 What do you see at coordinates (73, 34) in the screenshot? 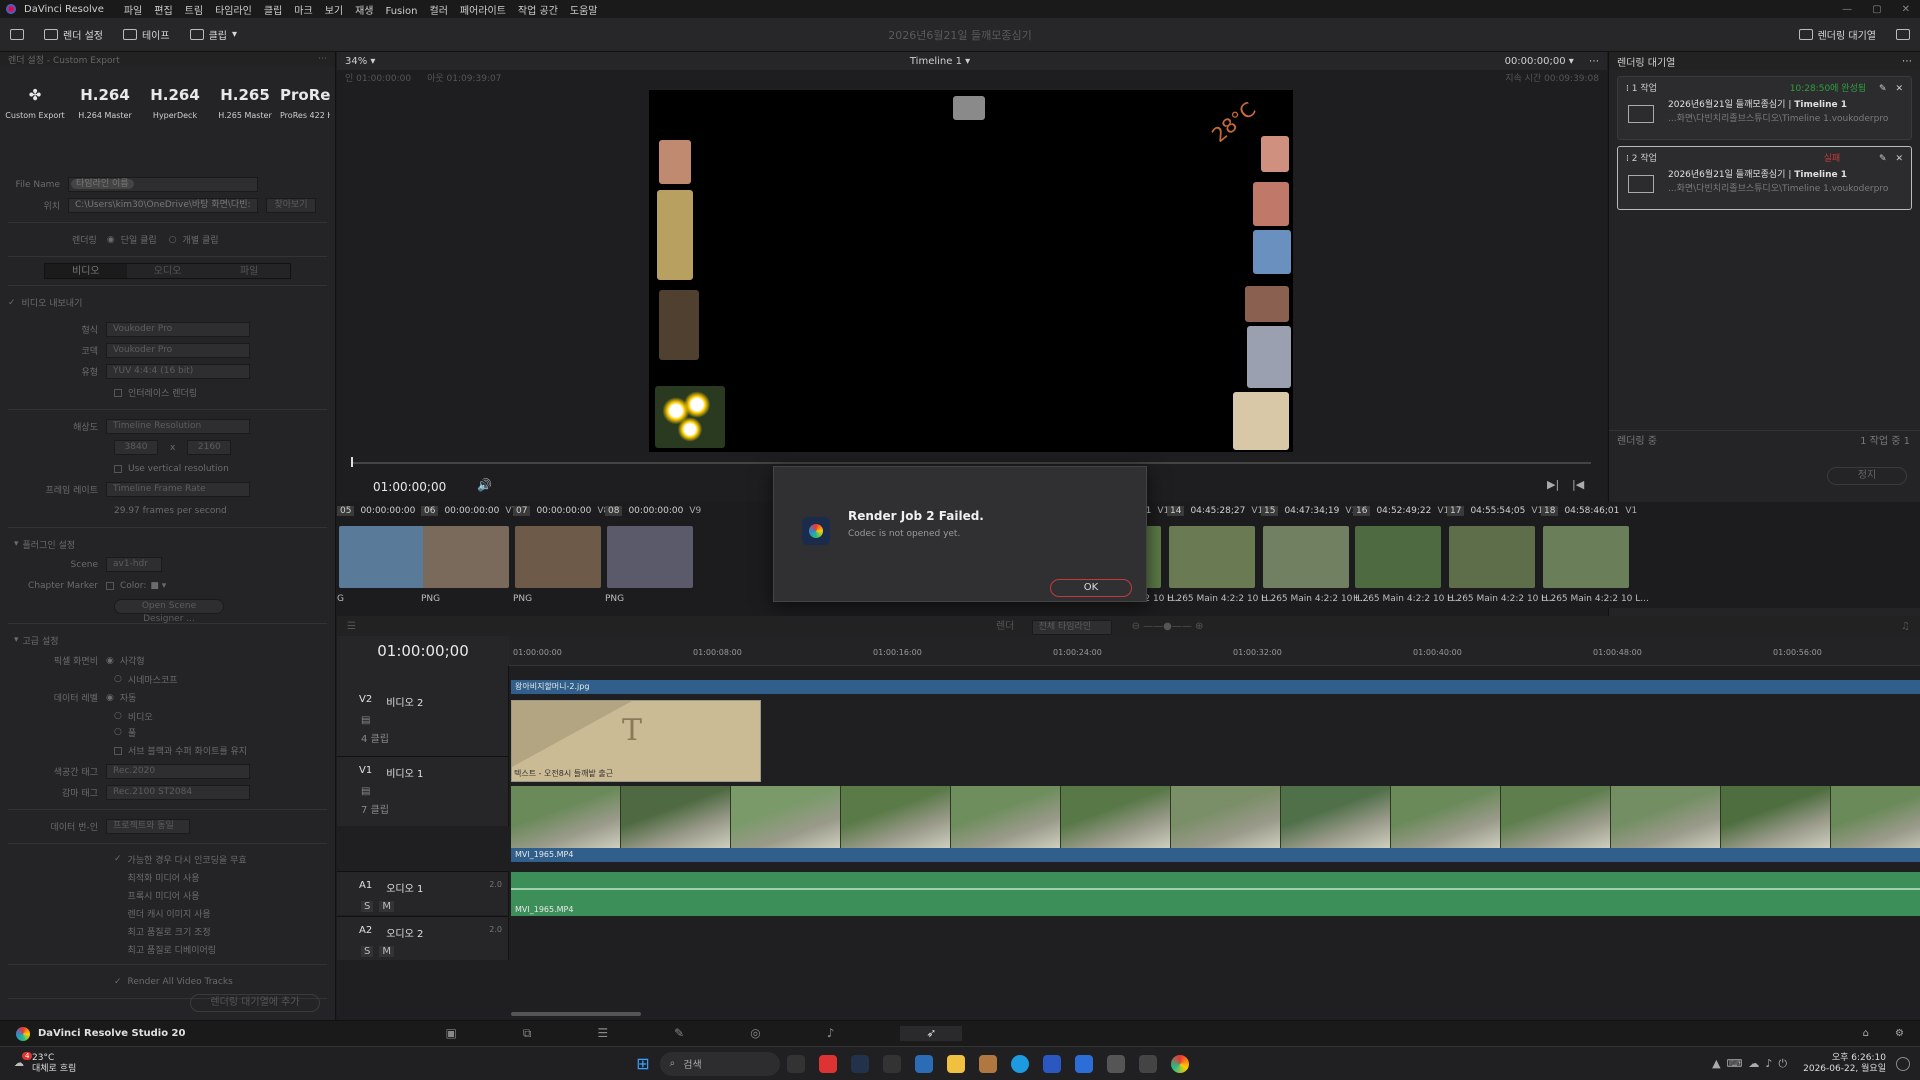
I see `render-settings-tab: 렌더 설정` at bounding box center [73, 34].